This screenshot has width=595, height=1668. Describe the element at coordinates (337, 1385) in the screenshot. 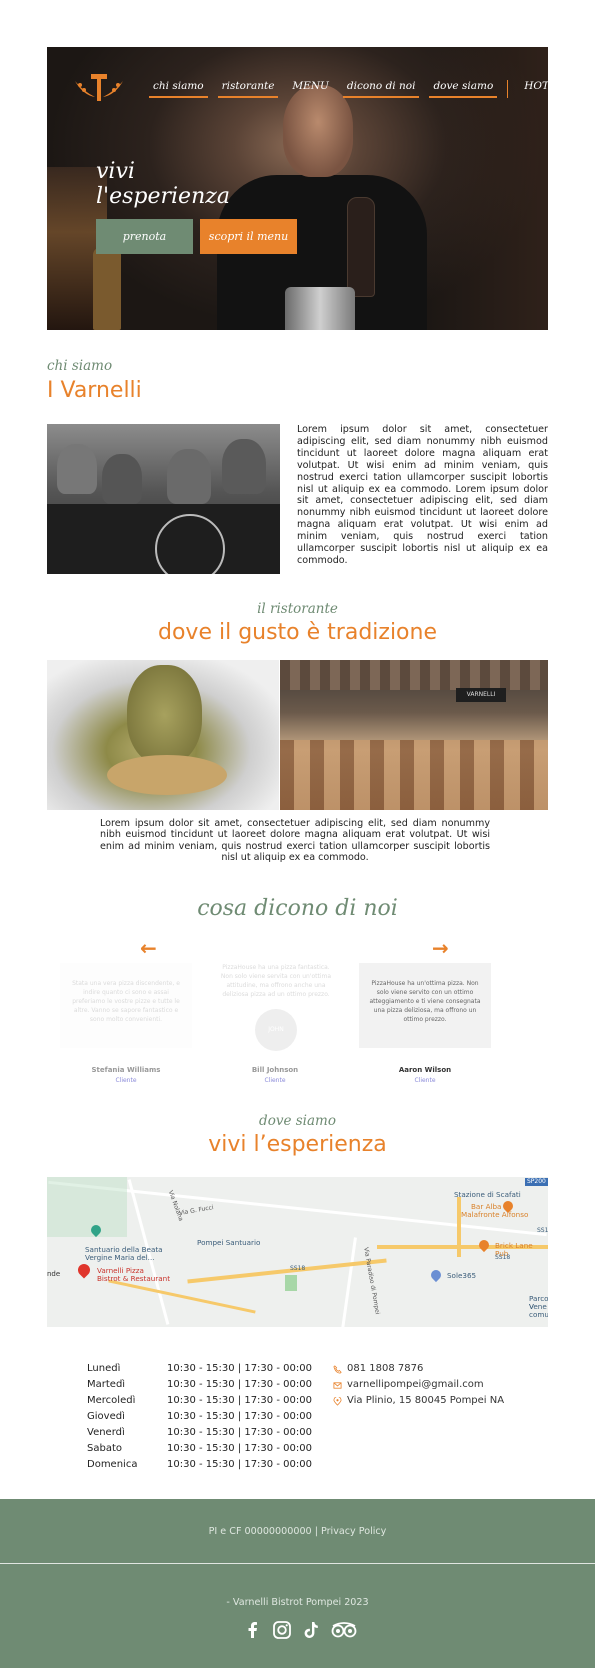

I see `mail-icon` at that location.